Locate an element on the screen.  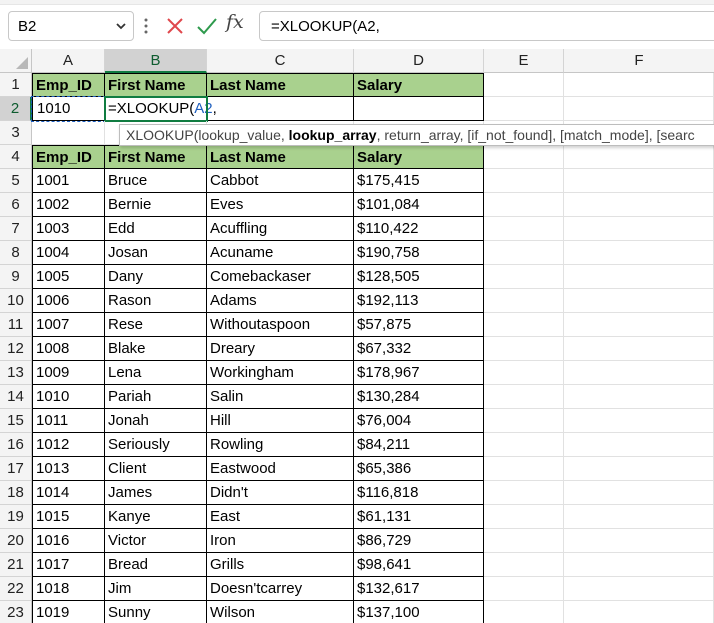
cell-e17 is located at coordinates (524, 469).